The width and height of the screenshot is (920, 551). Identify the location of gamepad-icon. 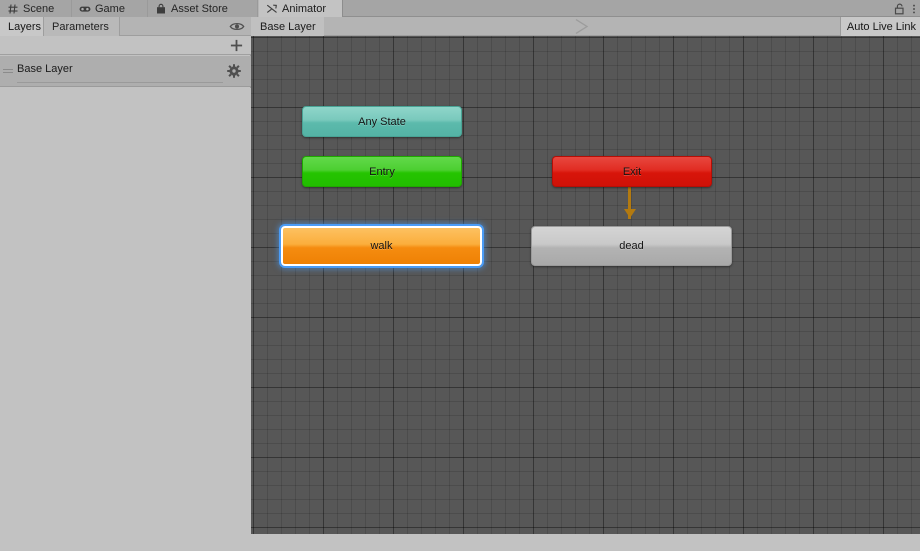
(85, 9).